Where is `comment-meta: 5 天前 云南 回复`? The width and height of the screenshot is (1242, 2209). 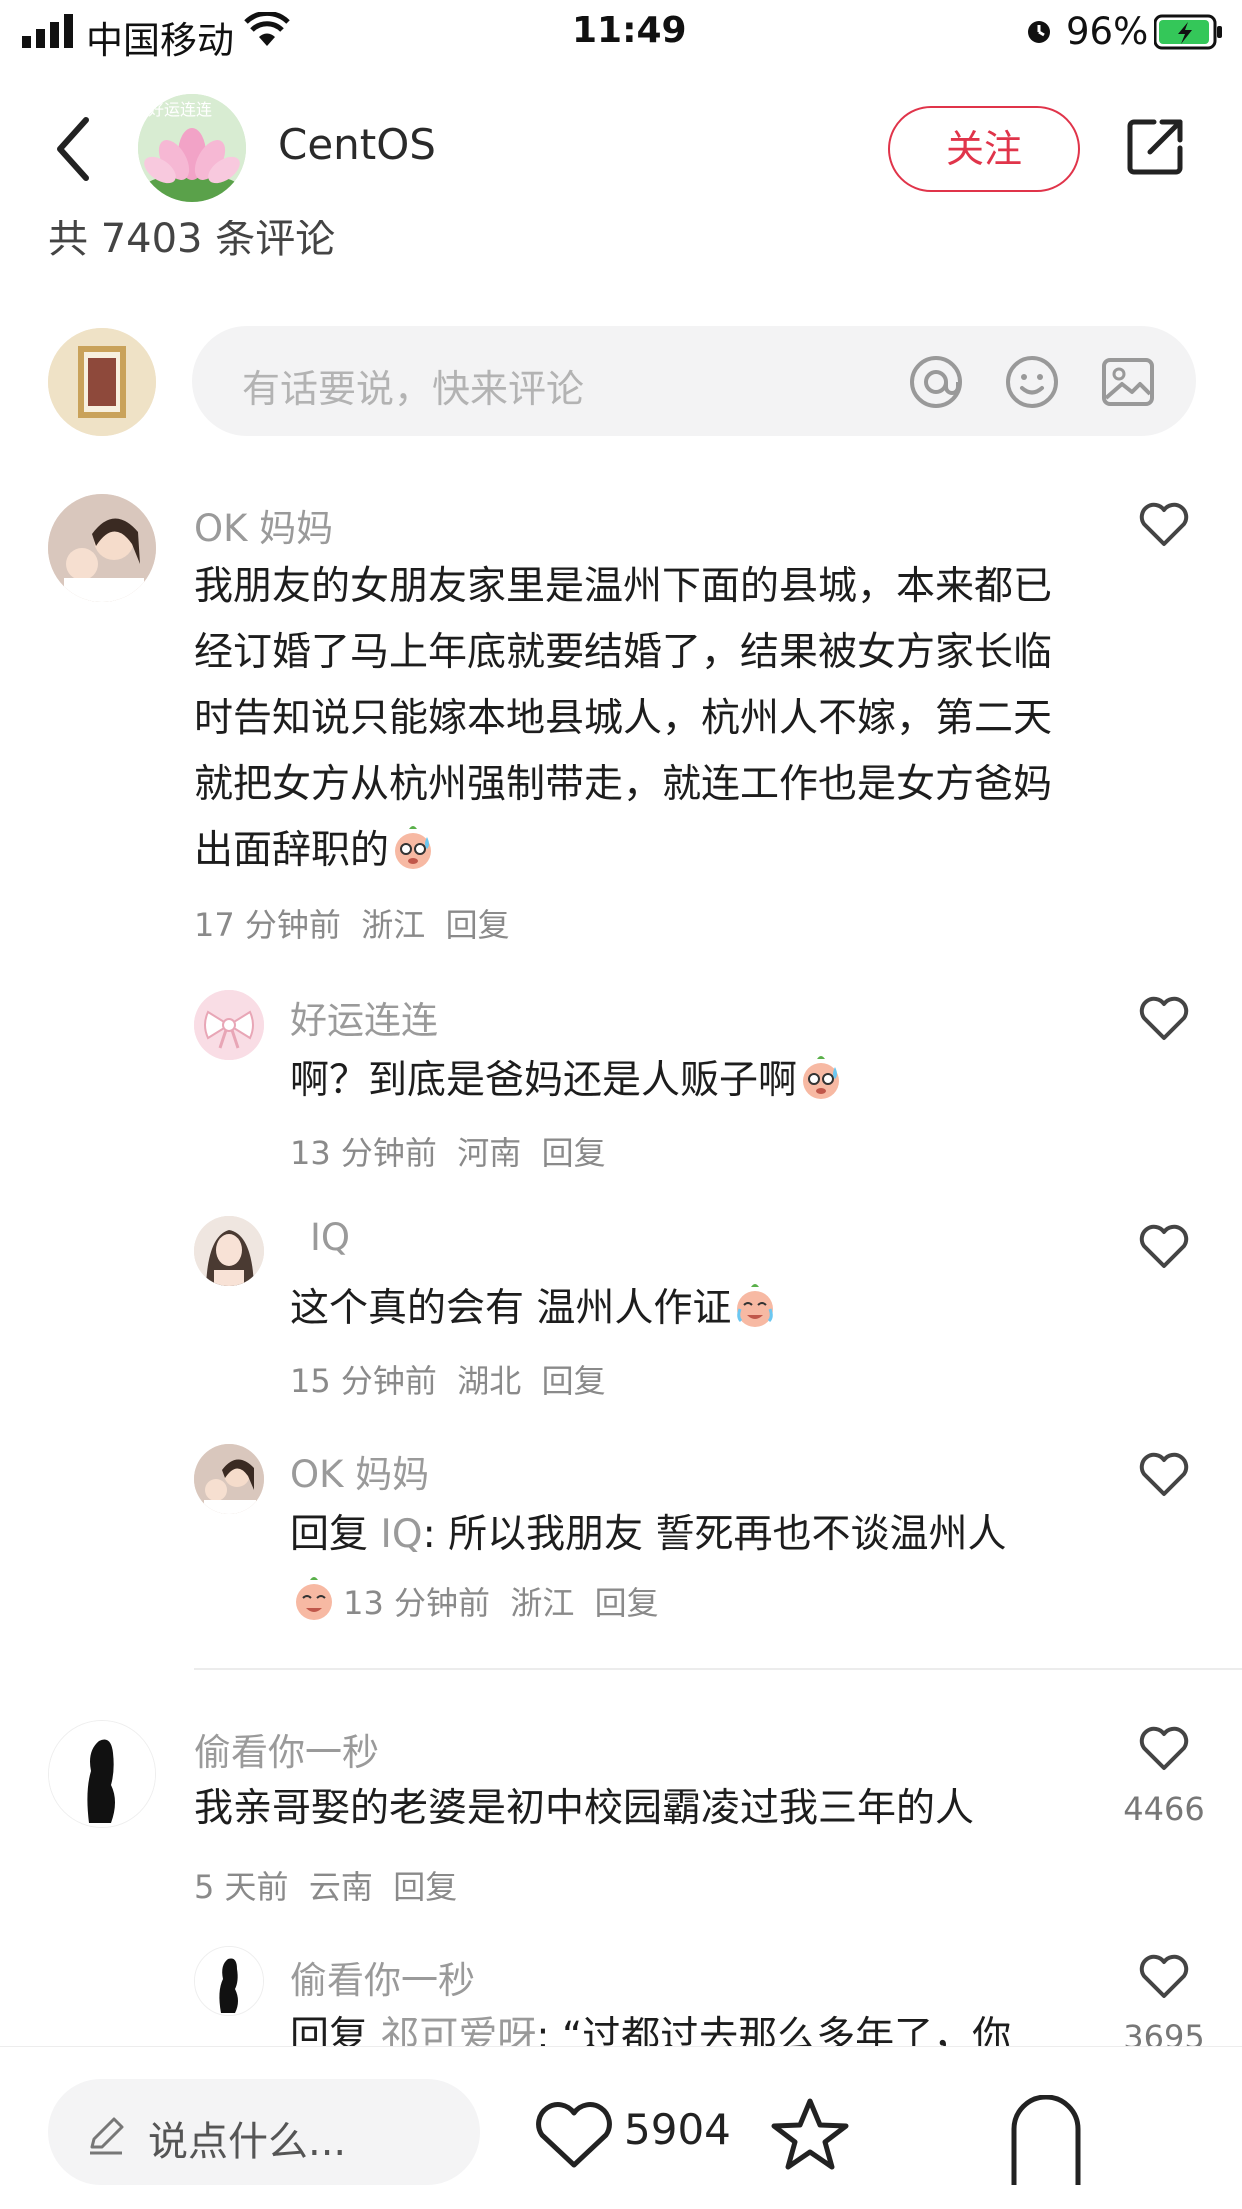
comment-meta: 5 天前 云南 回复 is located at coordinates (326, 1887).